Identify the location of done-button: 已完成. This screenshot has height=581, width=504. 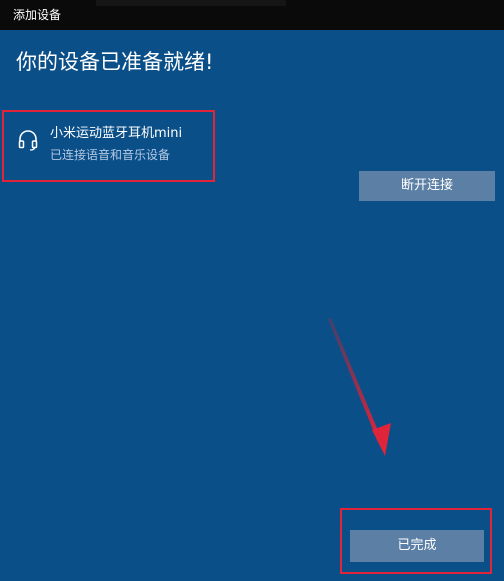
(417, 546).